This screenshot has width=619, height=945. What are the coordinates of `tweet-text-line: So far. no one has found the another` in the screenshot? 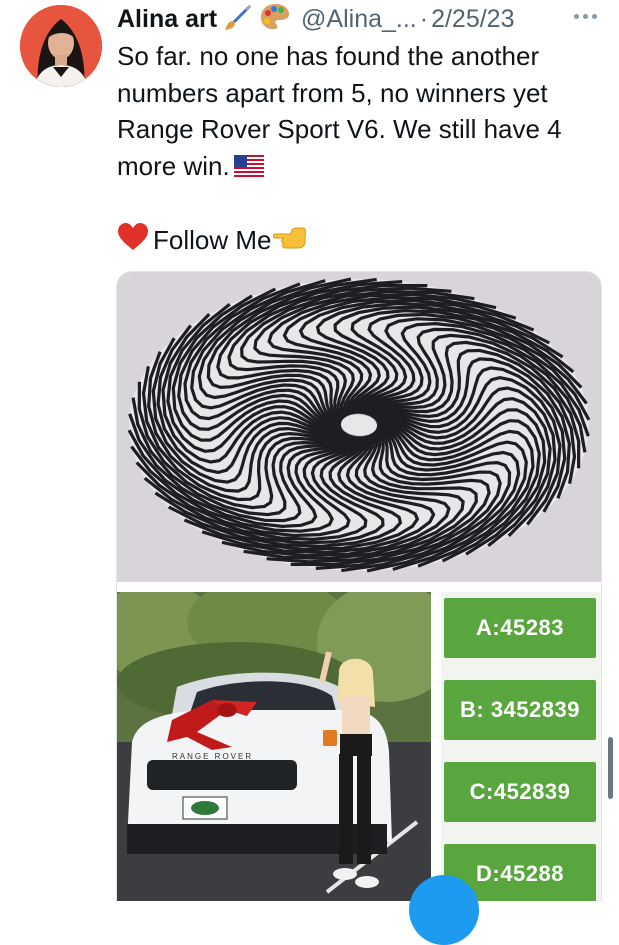 It's located at (328, 56).